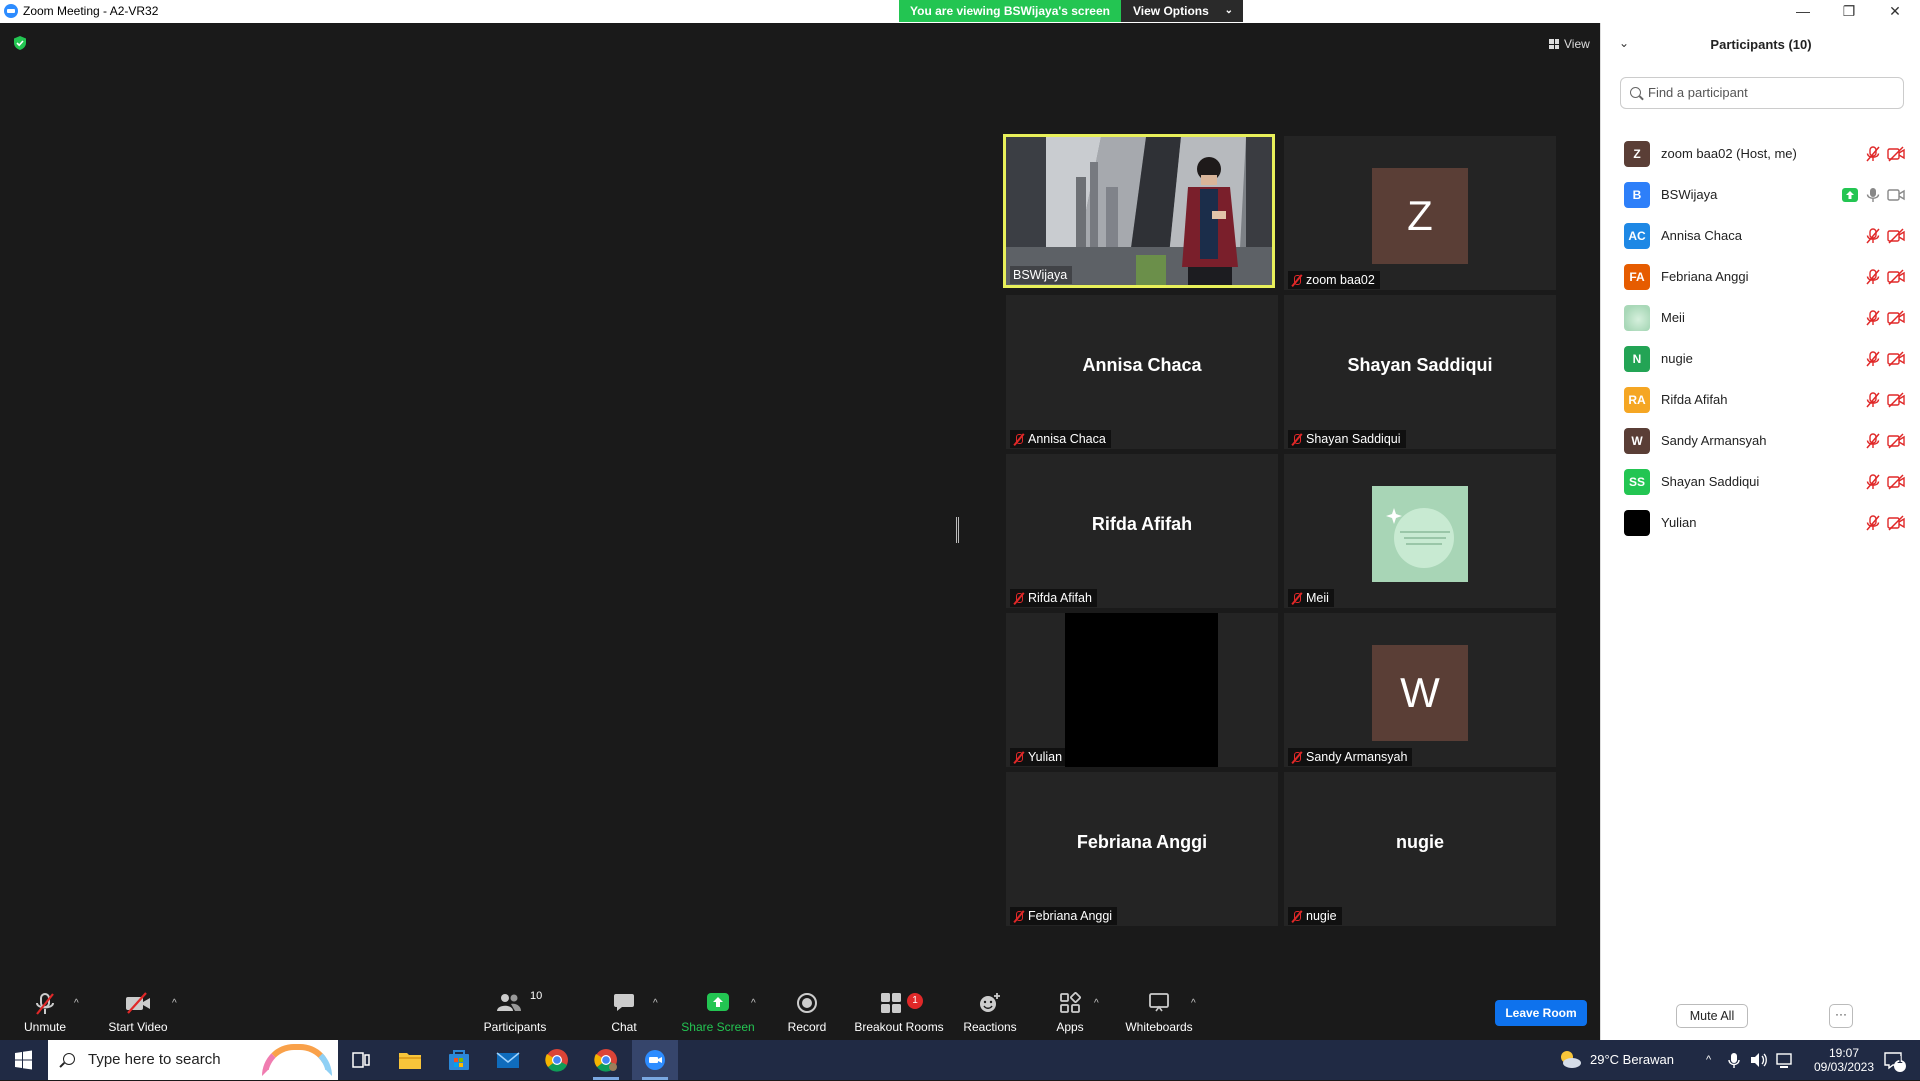 The width and height of the screenshot is (1920, 1081). What do you see at coordinates (1070, 1010) in the screenshot?
I see `apps-button: Apps` at bounding box center [1070, 1010].